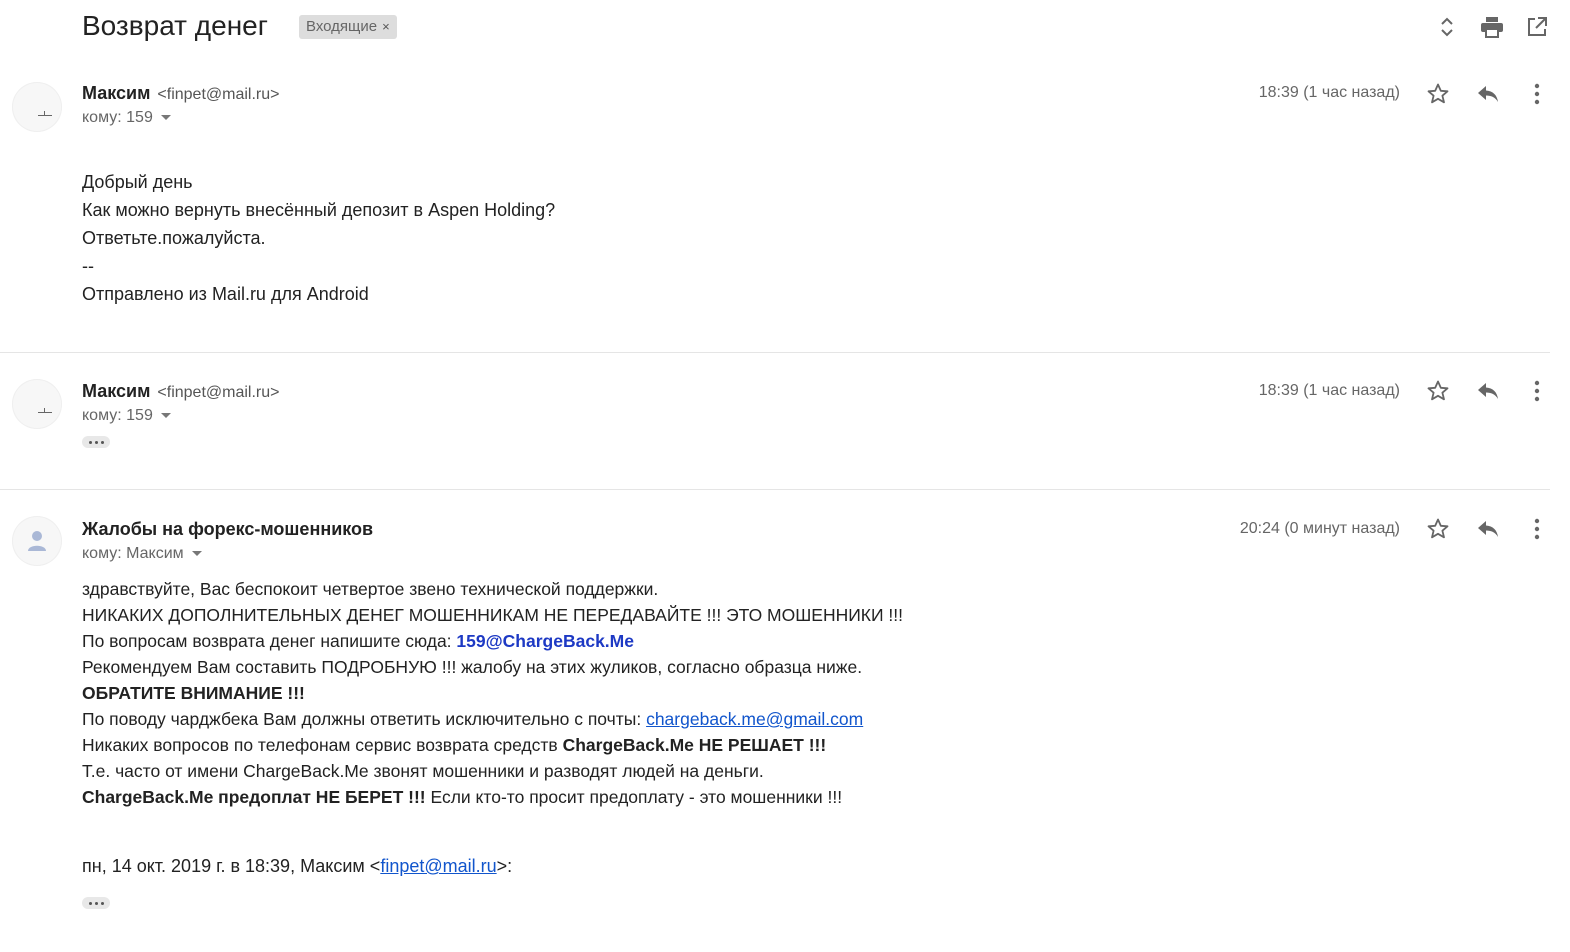  Describe the element at coordinates (1492, 27) in the screenshot. I see `print-icon` at that location.